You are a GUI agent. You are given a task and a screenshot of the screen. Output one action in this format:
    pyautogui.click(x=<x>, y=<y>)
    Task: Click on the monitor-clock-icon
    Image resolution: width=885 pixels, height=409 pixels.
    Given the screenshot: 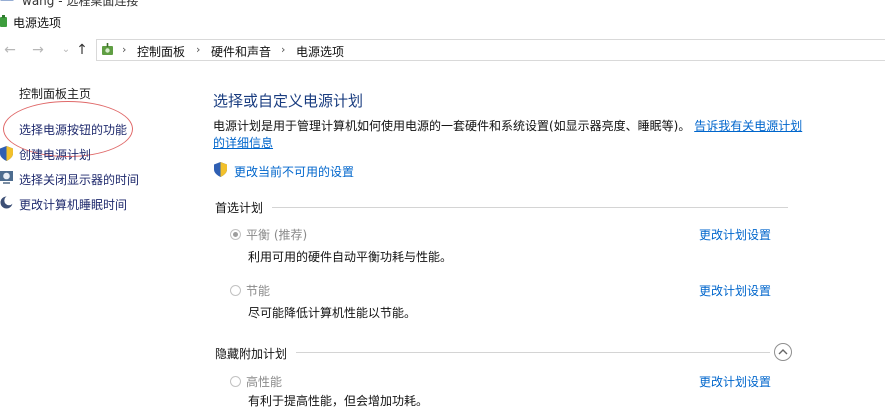 What is the action you would take?
    pyautogui.click(x=6, y=177)
    